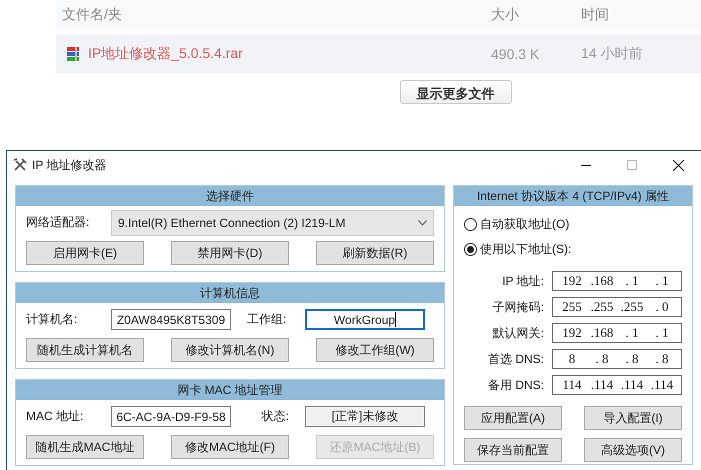 The height and width of the screenshot is (470, 701). What do you see at coordinates (55, 416) in the screenshot?
I see `field-label: MAC 地址:` at bounding box center [55, 416].